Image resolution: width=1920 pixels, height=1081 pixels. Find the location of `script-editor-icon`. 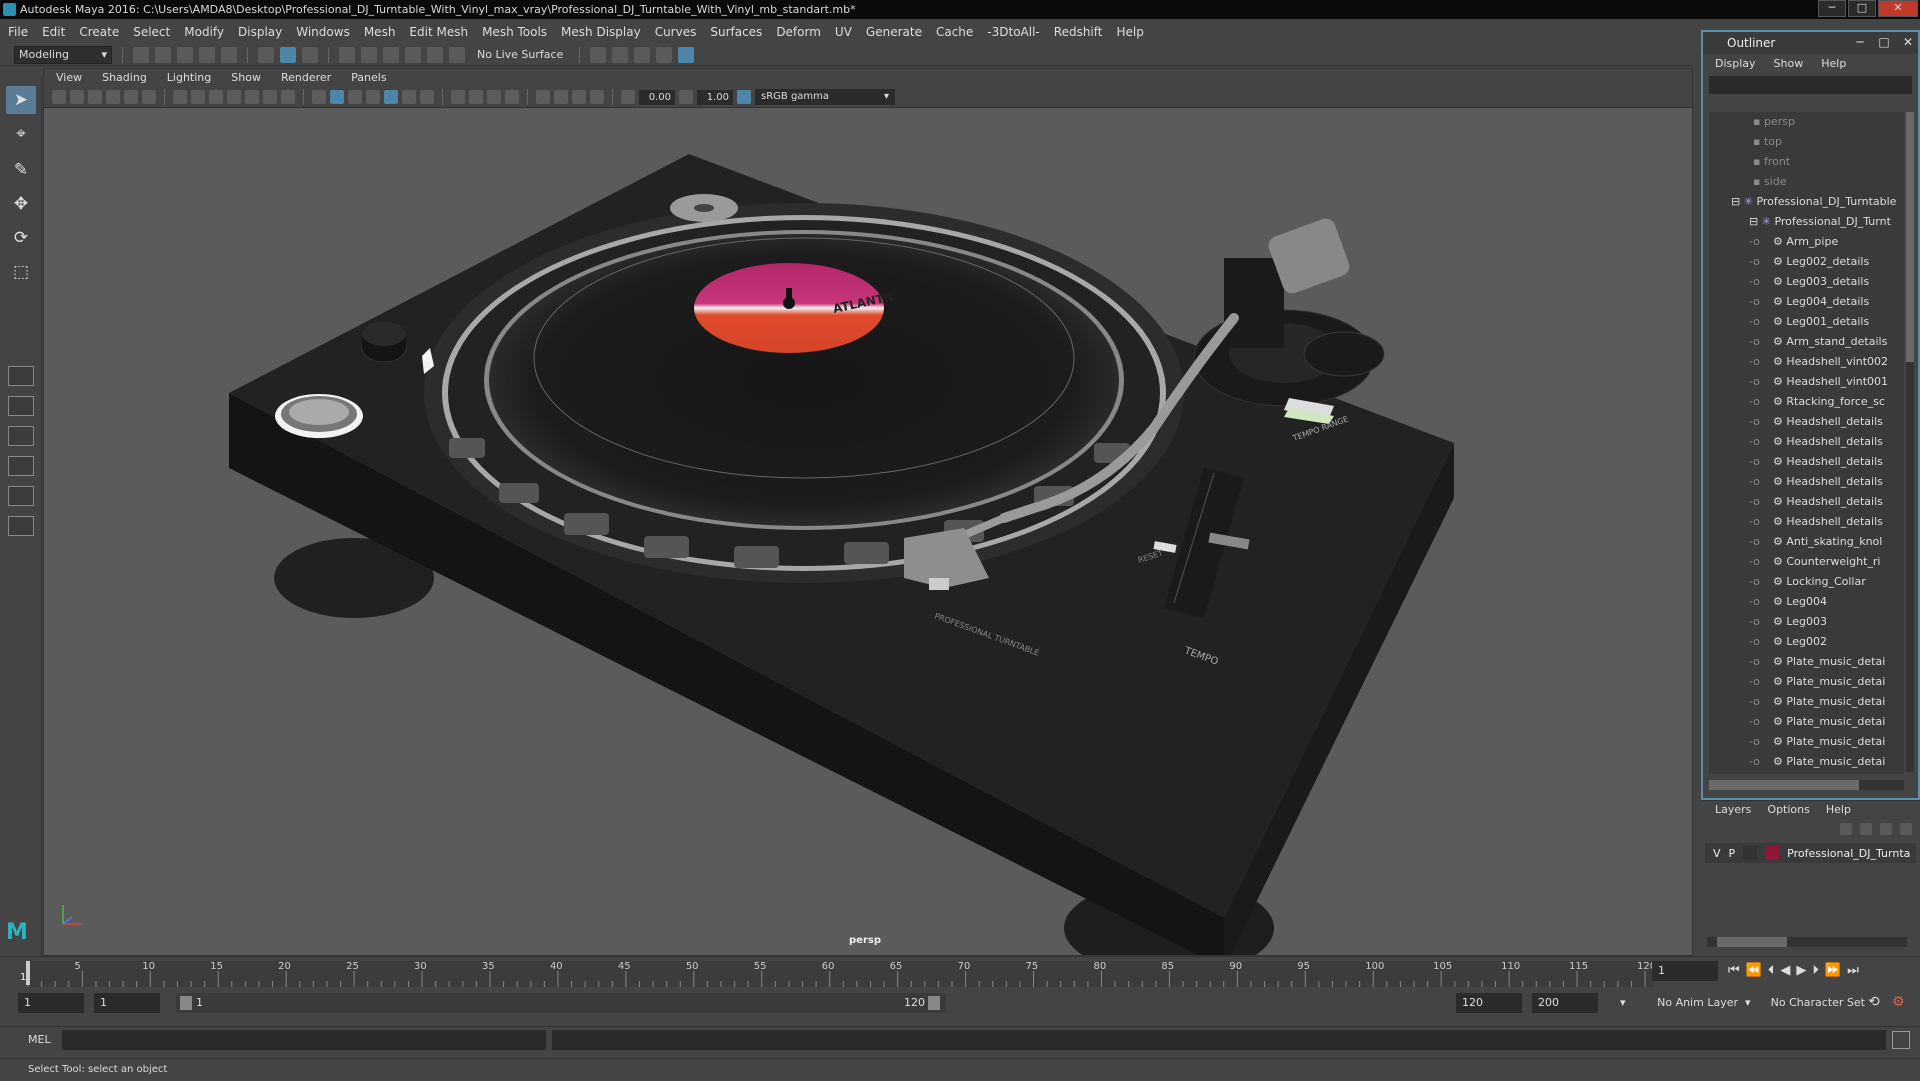

script-editor-icon is located at coordinates (1901, 1040).